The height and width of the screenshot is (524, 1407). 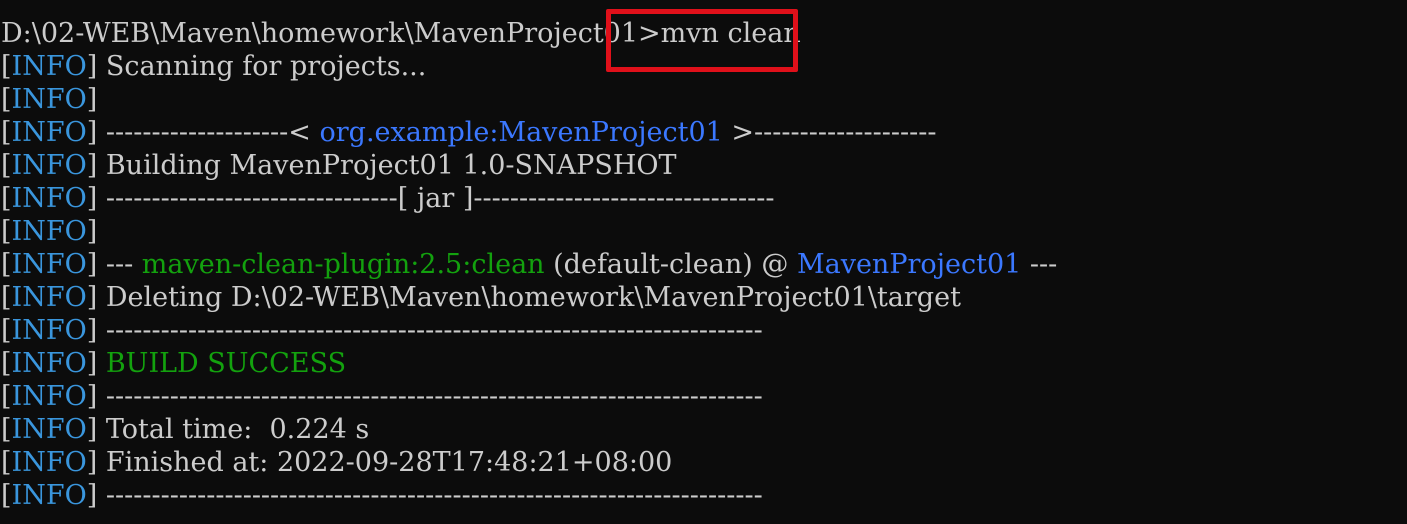 I want to click on plugin-name: maven-clean-plugin:2.5:clean, so click(x=343, y=264).